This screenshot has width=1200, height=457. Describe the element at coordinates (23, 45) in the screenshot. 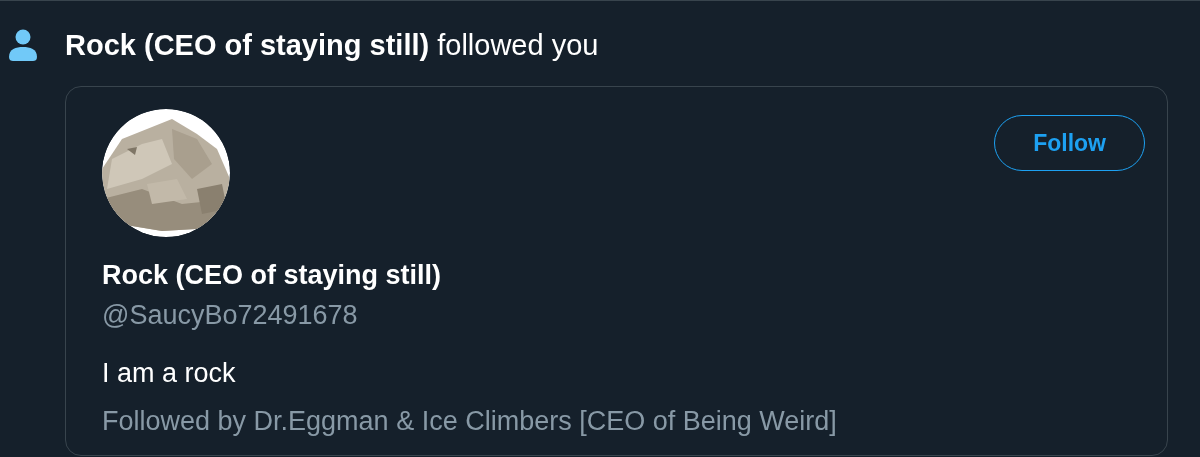

I see `person-icon` at that location.